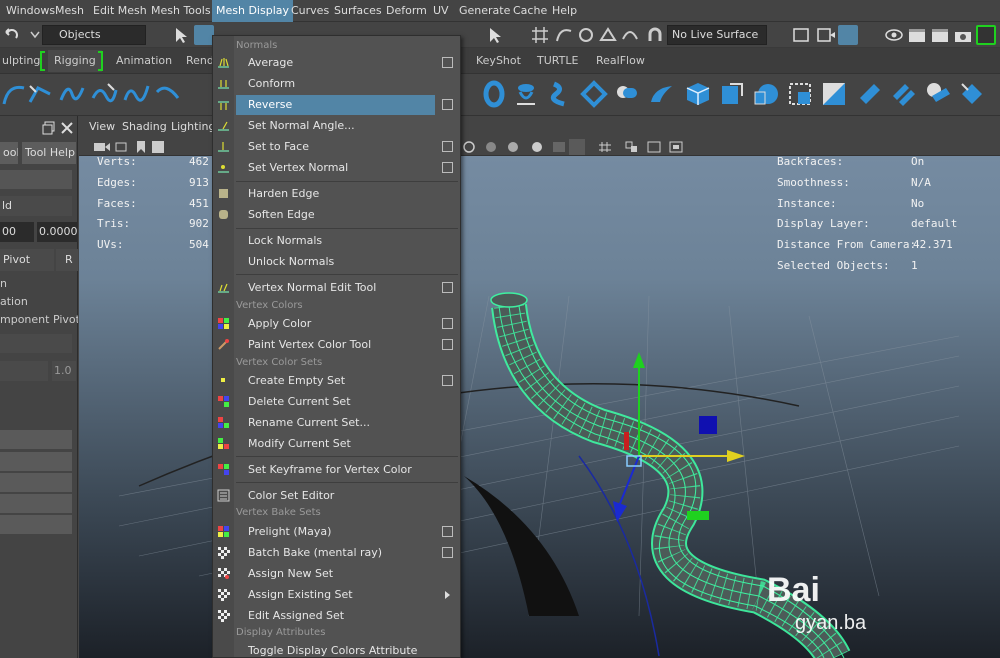  Describe the element at coordinates (655, 35) in the screenshot. I see `magnet-icon` at that location.